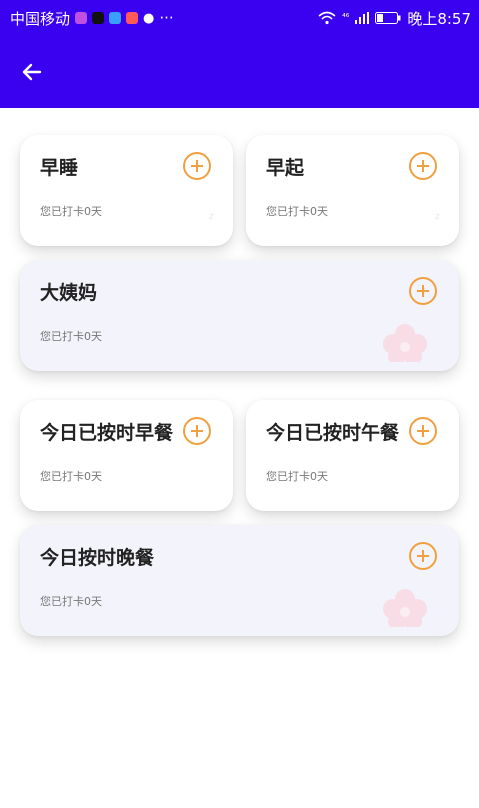  I want to click on checkin-card-early-sleep: 早睡 您已打卡0天 z, so click(126, 190).